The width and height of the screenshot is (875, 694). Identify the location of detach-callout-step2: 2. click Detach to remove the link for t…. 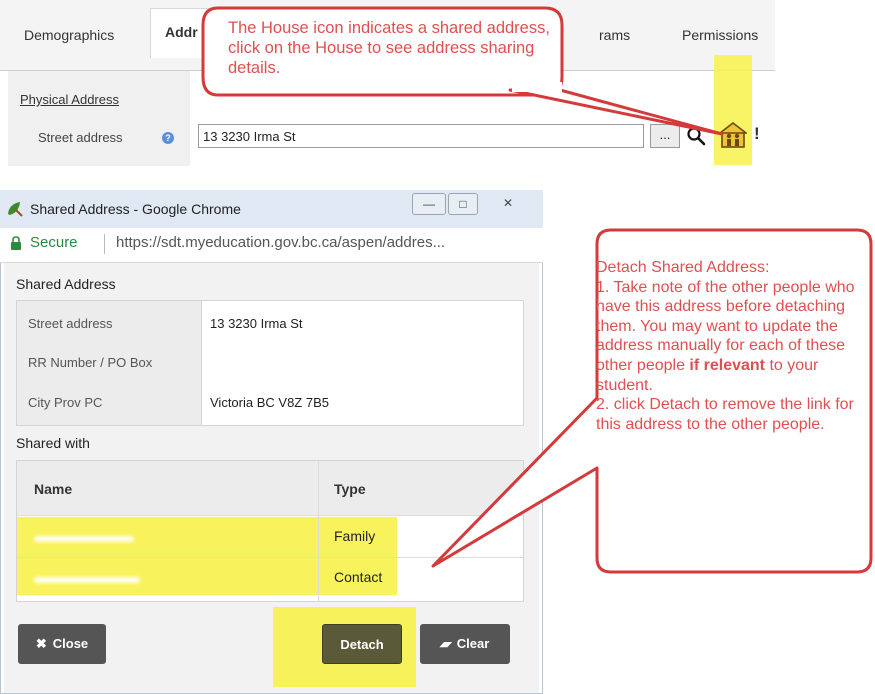
(725, 414).